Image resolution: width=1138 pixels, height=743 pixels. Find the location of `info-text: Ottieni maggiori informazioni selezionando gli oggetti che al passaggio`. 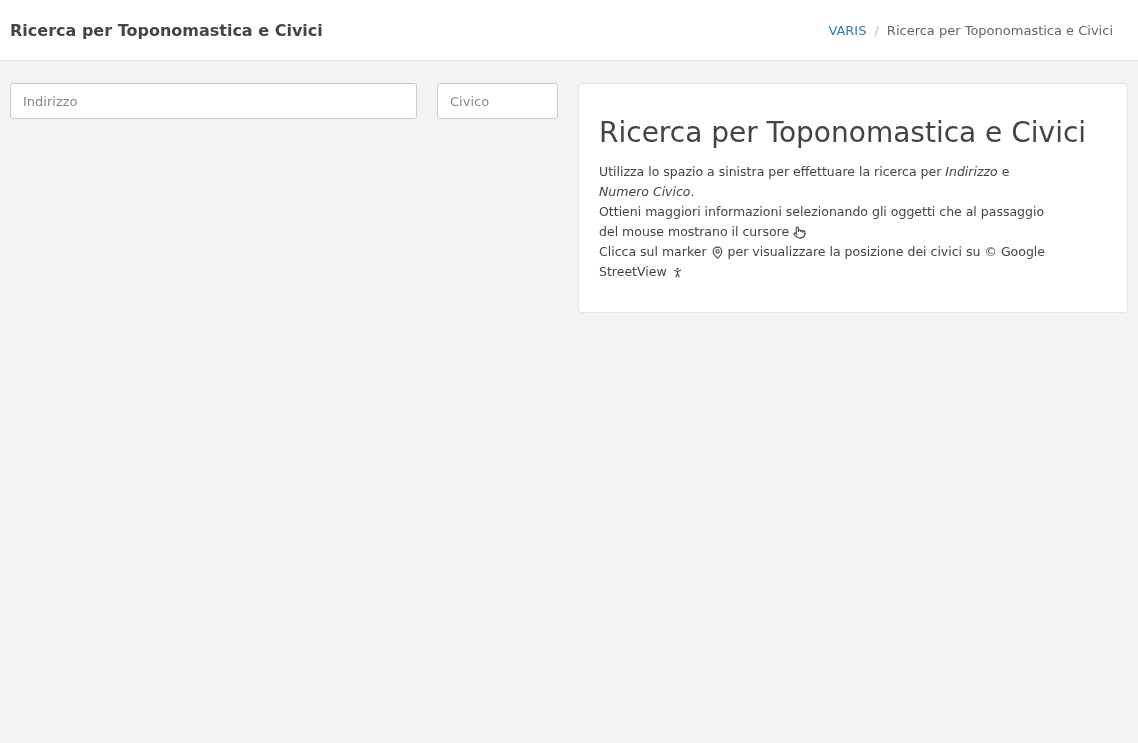

info-text: Ottieni maggiori informazioni selezionando gli oggetti che al passaggio is located at coordinates (822, 212).